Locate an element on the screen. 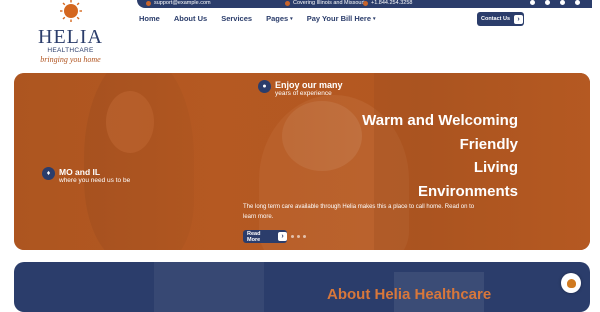 Image resolution: width=600 pixels, height=312 pixels. location-callout: ♦ MO and IL where you need us to be is located at coordinates (86, 175).